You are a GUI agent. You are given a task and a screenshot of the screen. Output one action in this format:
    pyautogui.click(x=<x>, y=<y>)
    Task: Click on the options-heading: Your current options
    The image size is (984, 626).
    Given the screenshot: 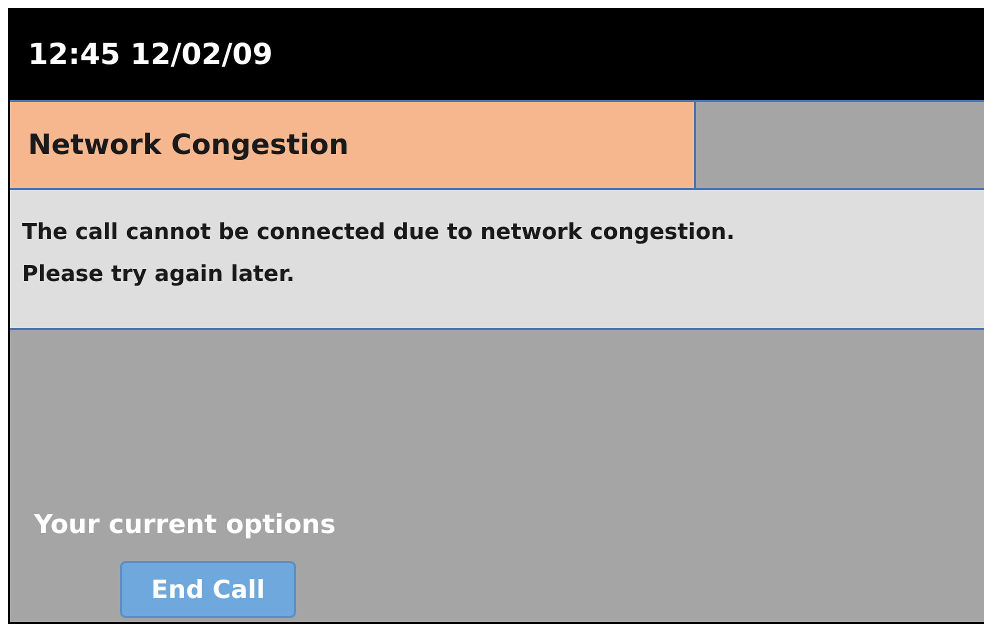 What is the action you would take?
    pyautogui.click(x=185, y=525)
    